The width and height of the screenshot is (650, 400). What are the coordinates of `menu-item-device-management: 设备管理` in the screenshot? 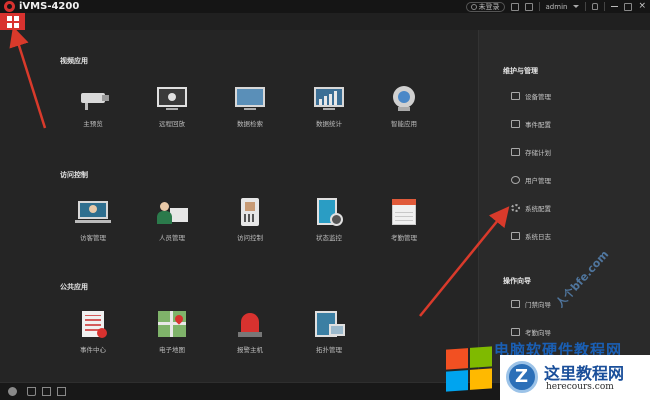 It's located at (531, 96).